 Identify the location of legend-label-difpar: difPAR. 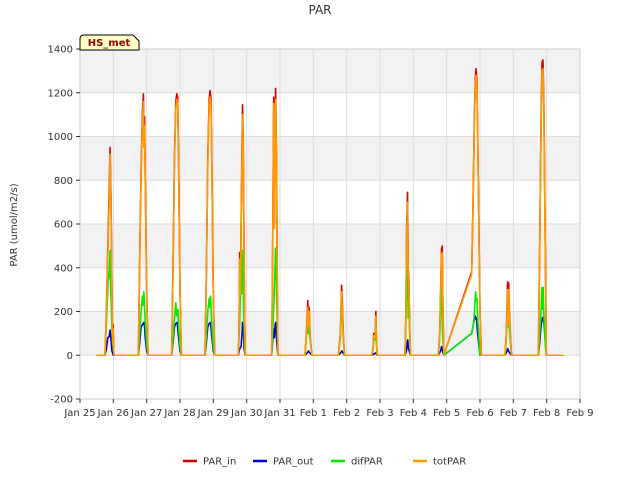
(367, 462).